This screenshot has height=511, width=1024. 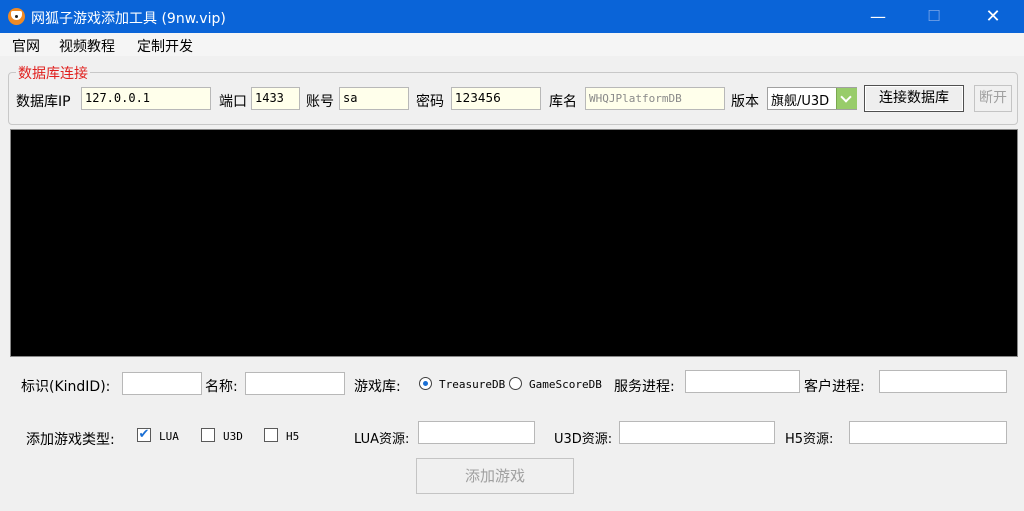 I want to click on kindid-input, so click(x=162, y=383).